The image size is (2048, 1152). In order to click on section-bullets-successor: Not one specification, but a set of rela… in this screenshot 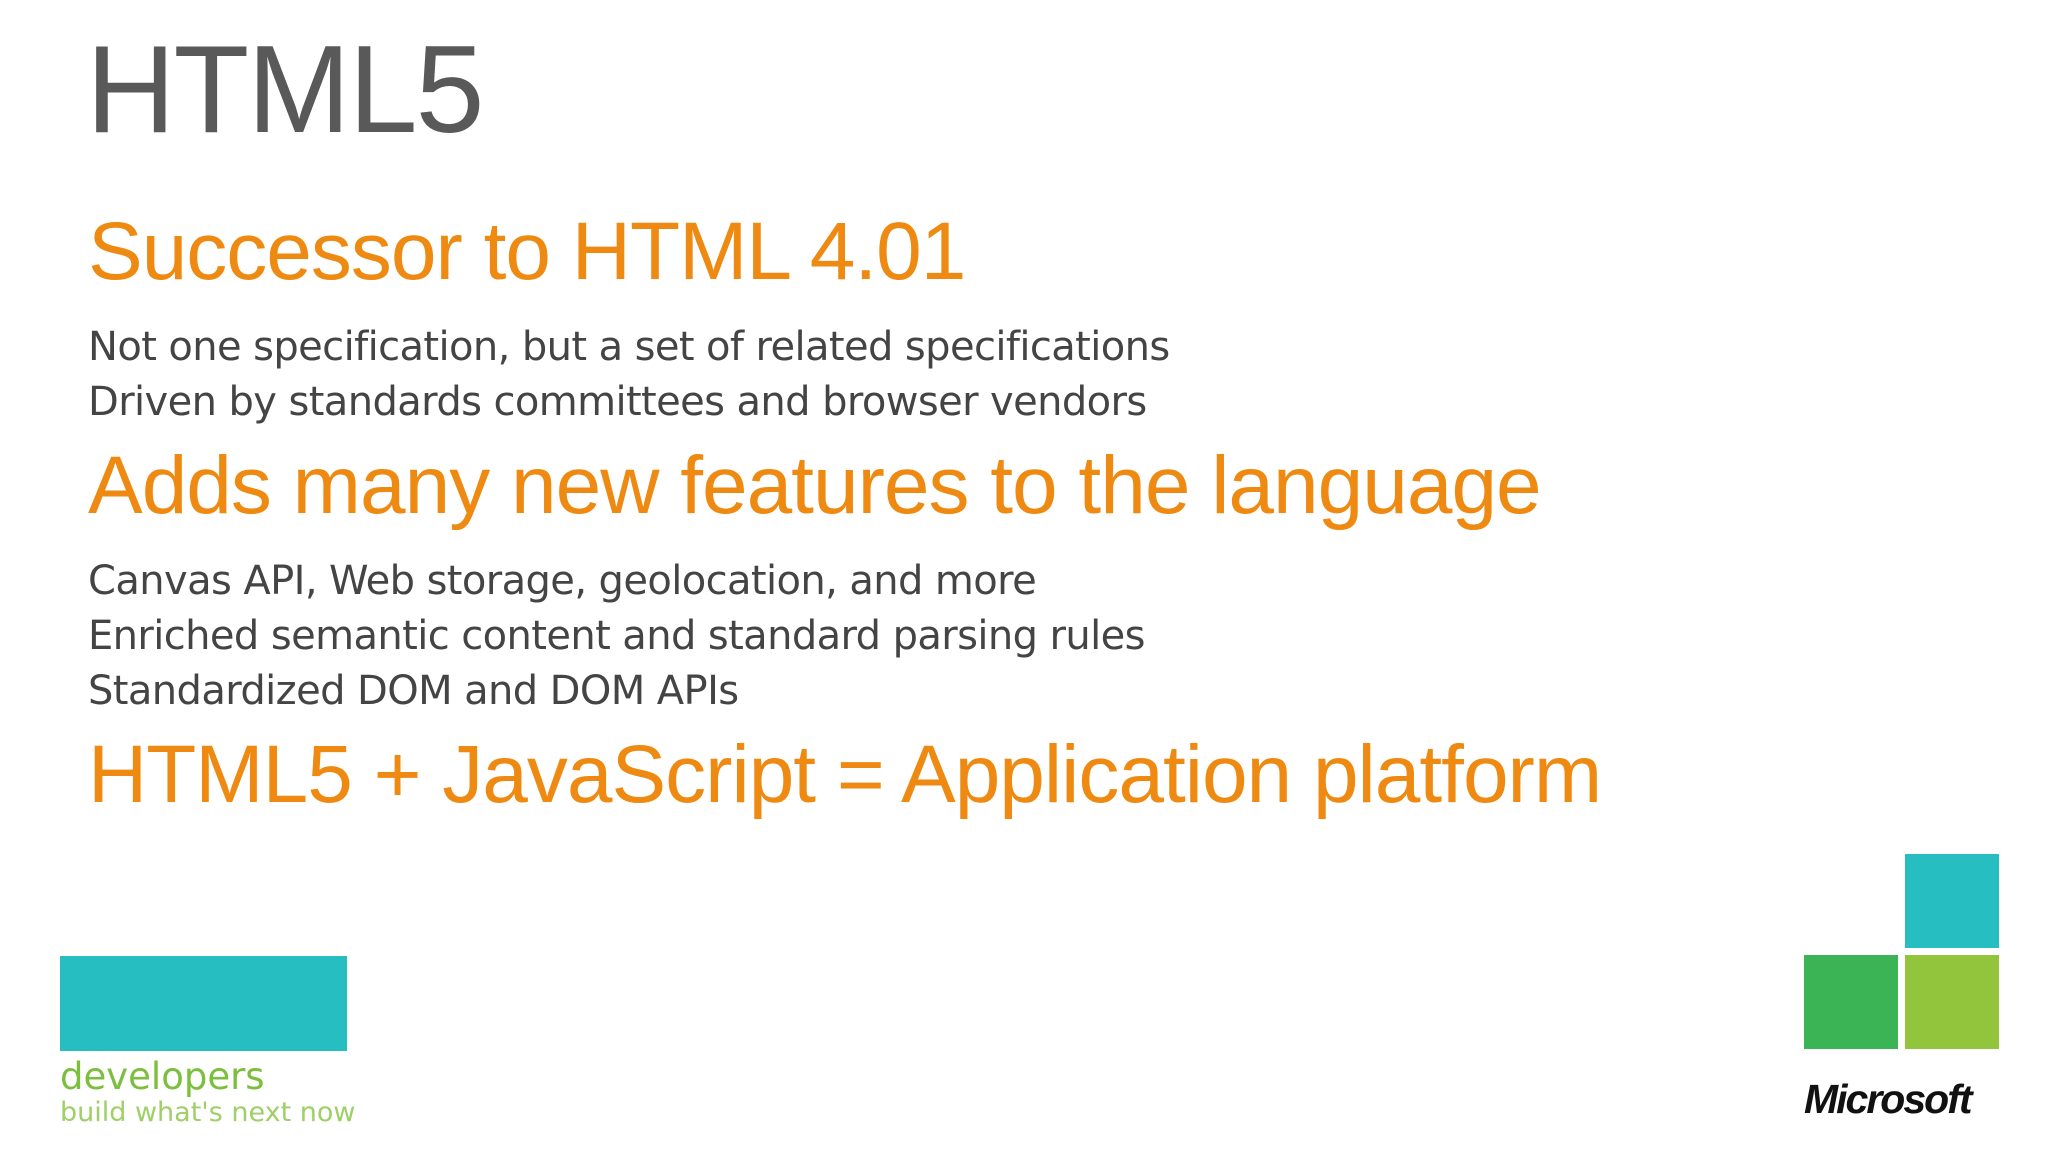, I will do `click(988, 375)`.